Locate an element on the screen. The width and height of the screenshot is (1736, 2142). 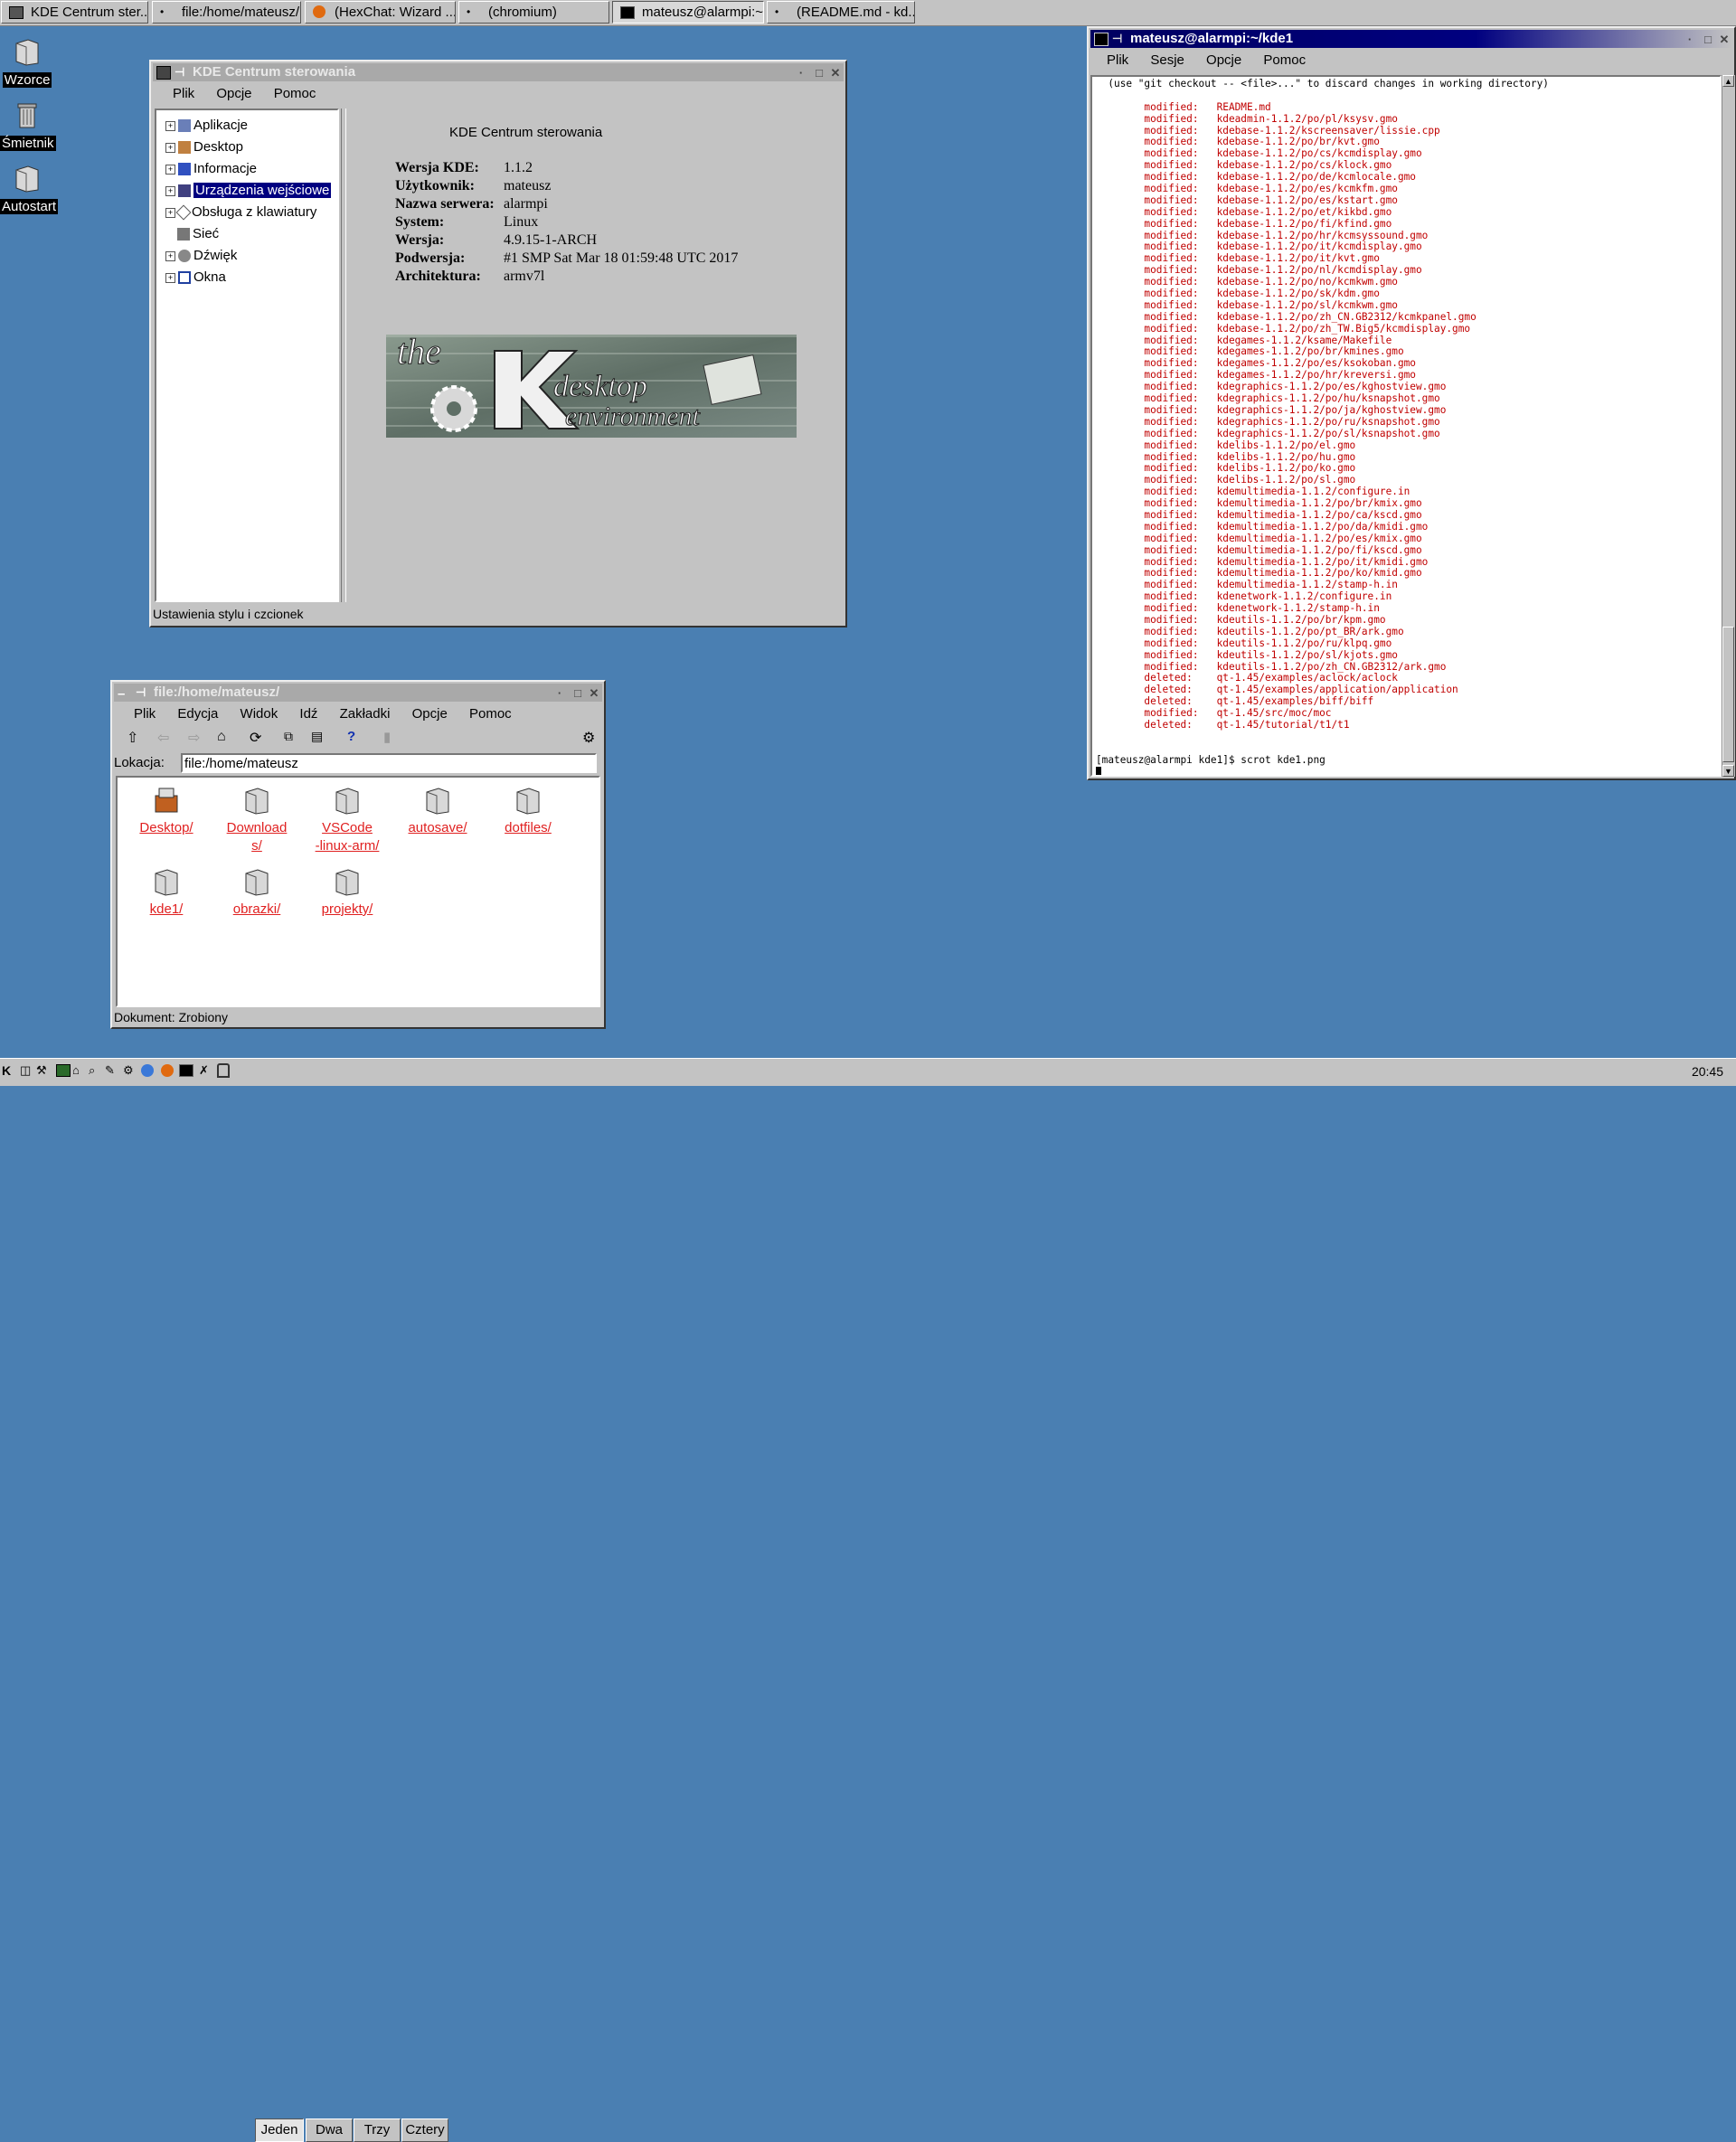
up-icon: ⇧ is located at coordinates (136, 739).